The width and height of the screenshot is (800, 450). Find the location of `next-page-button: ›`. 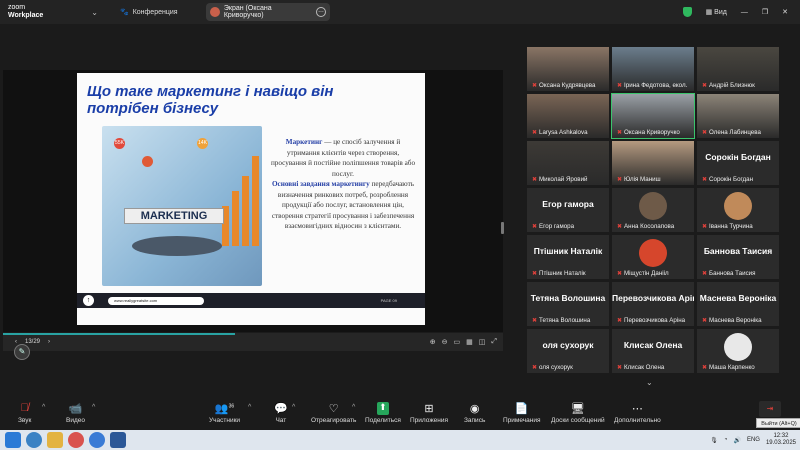

next-page-button: › is located at coordinates (49, 342).